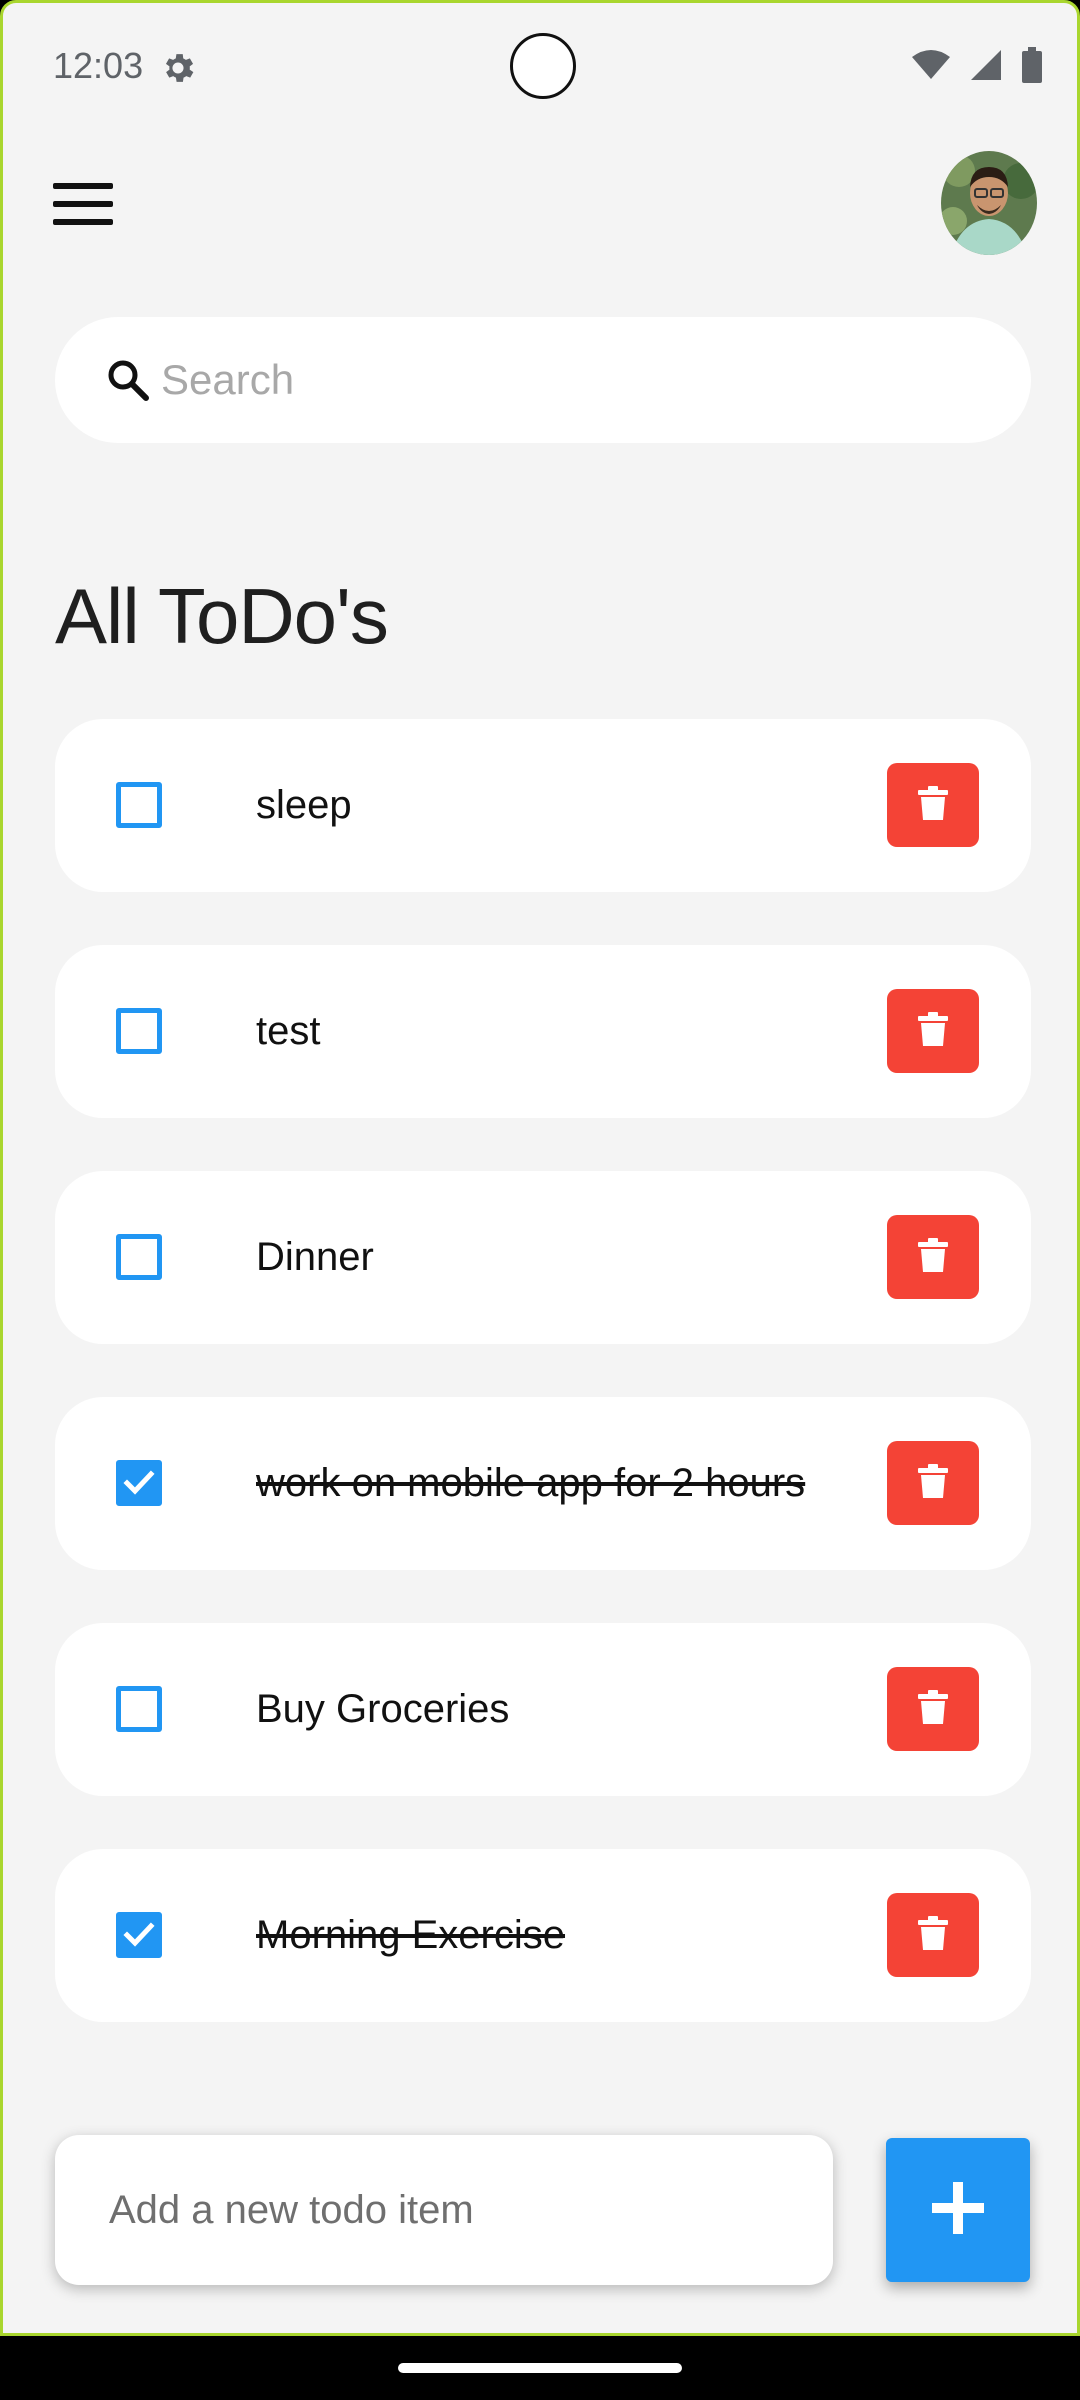 Image resolution: width=1080 pixels, height=2400 pixels. What do you see at coordinates (543, 1031) in the screenshot?
I see `todo-item: test` at bounding box center [543, 1031].